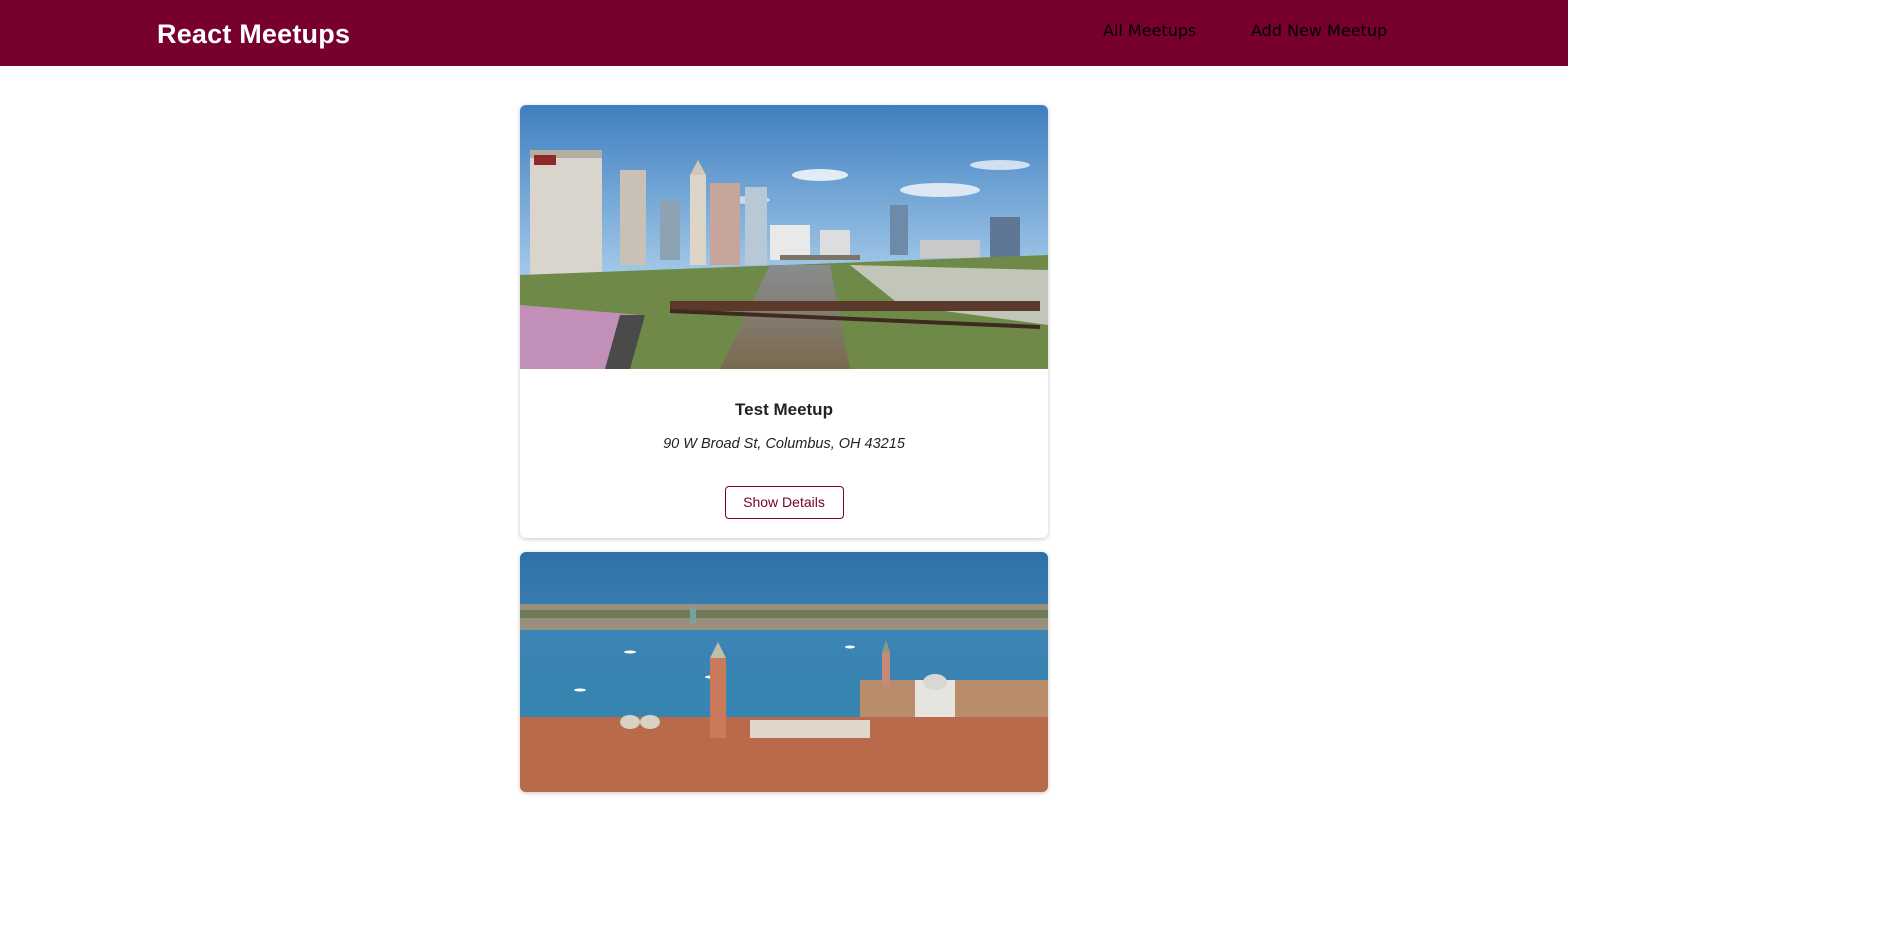  Describe the element at coordinates (253, 34) in the screenshot. I see `site-logo: React Meetups` at that location.